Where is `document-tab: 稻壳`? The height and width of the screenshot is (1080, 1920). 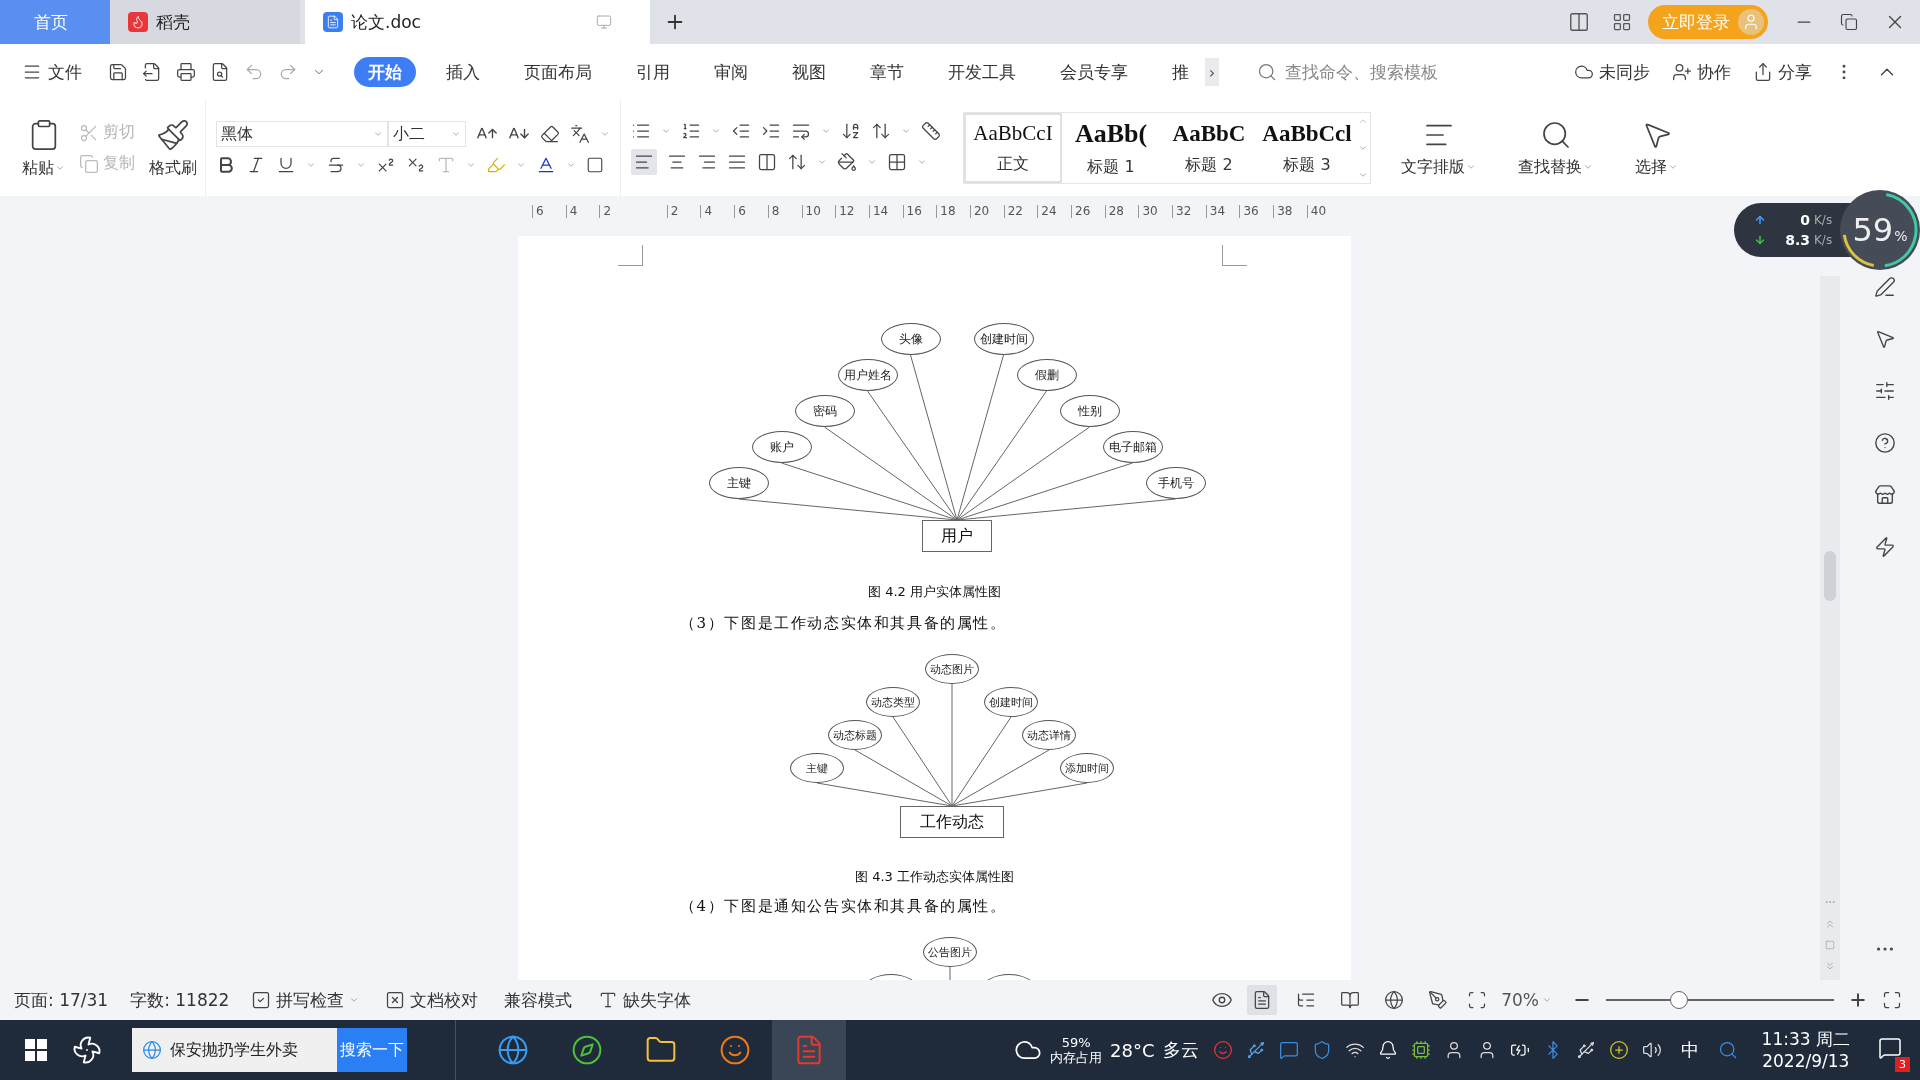
document-tab: 稻壳 is located at coordinates (205, 22).